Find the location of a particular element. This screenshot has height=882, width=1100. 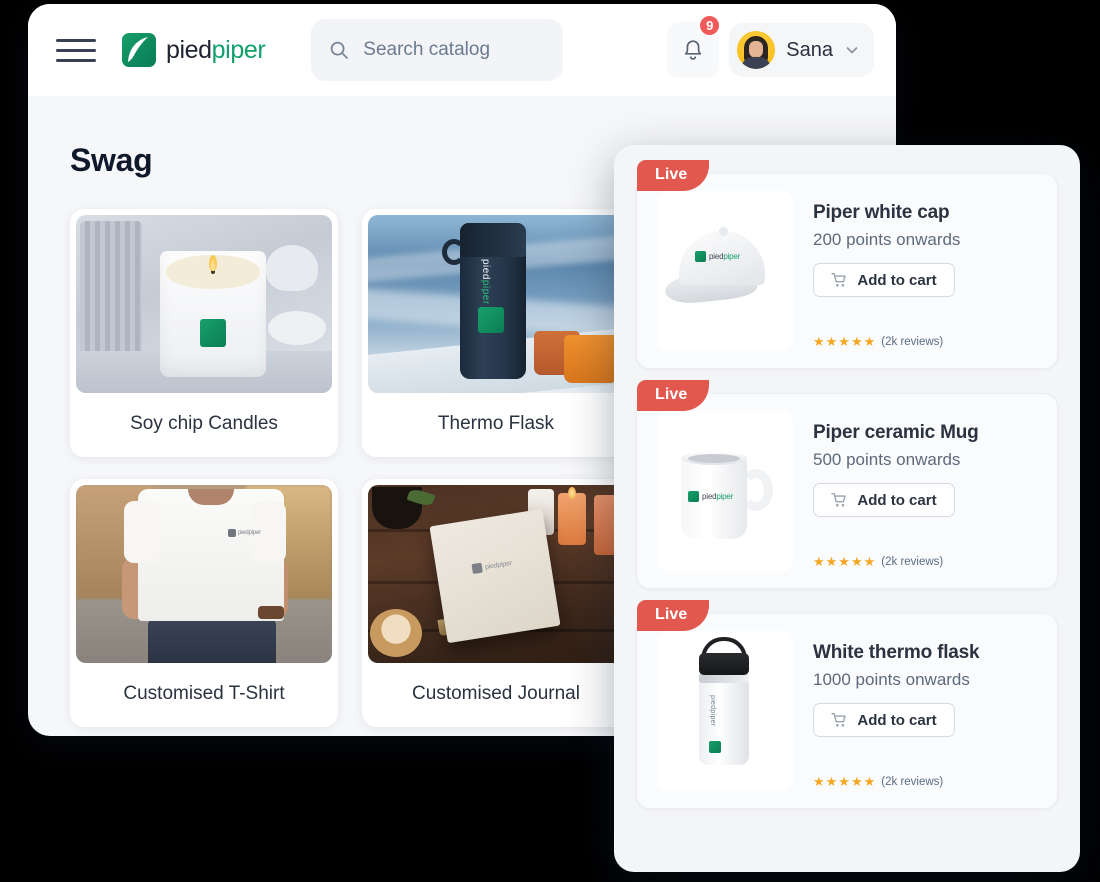

swag-card-candles: Soy chip Candles is located at coordinates (204, 333).